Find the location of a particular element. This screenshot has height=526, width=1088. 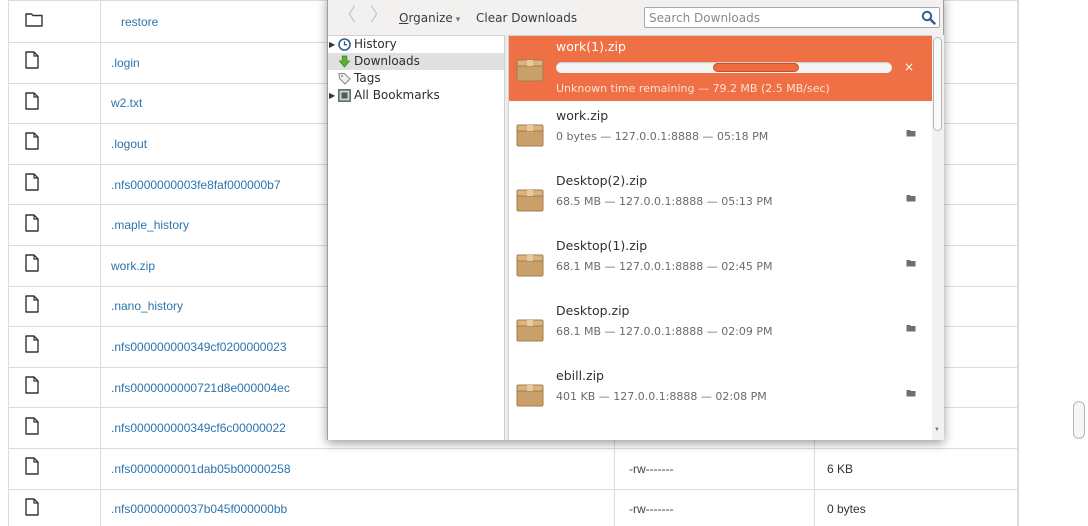

file-name-link: restore is located at coordinates (139, 22).